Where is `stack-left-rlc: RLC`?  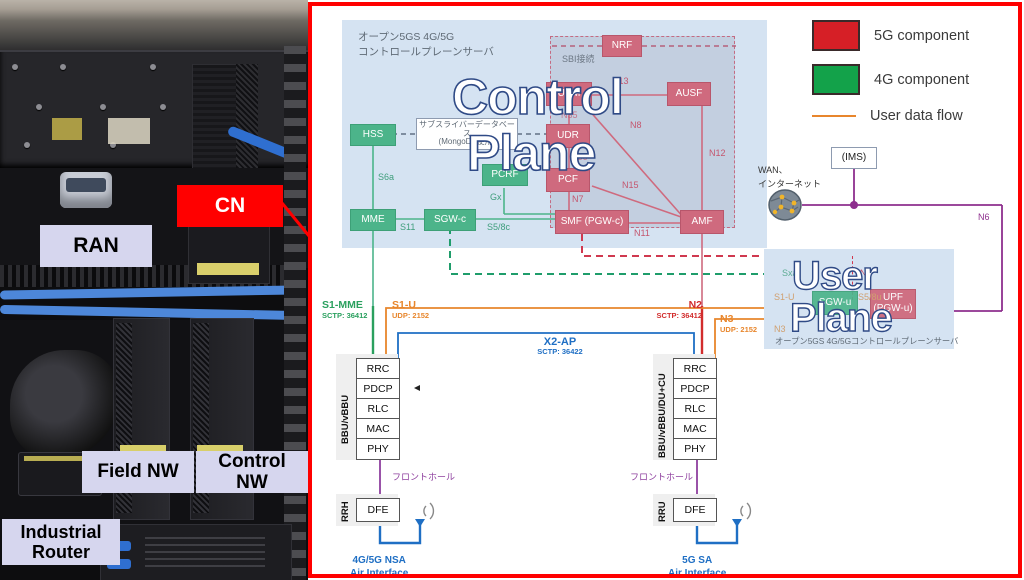 stack-left-rlc: RLC is located at coordinates (378, 409).